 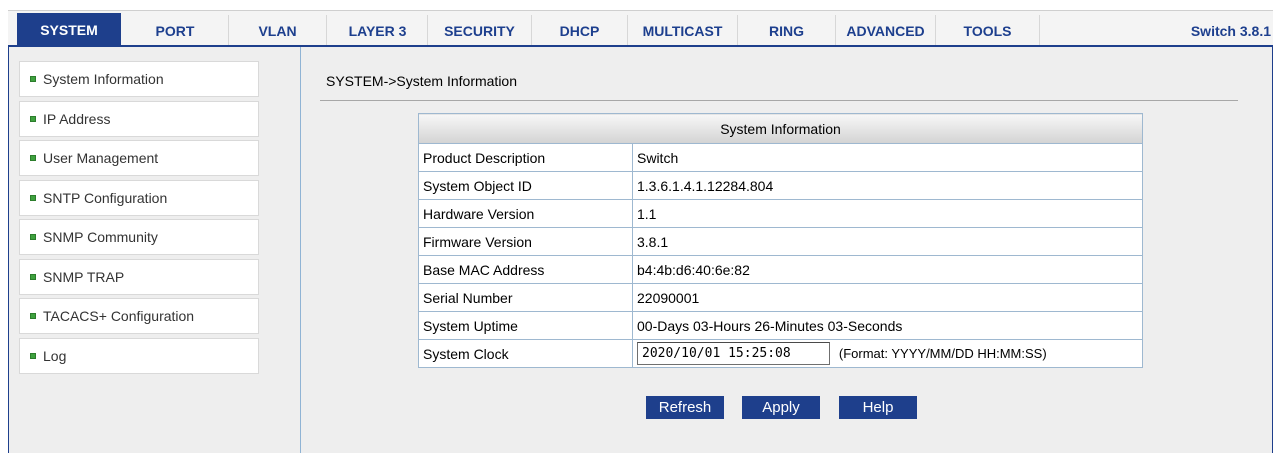 What do you see at coordinates (300, 250) in the screenshot?
I see `sidebar-divider` at bounding box center [300, 250].